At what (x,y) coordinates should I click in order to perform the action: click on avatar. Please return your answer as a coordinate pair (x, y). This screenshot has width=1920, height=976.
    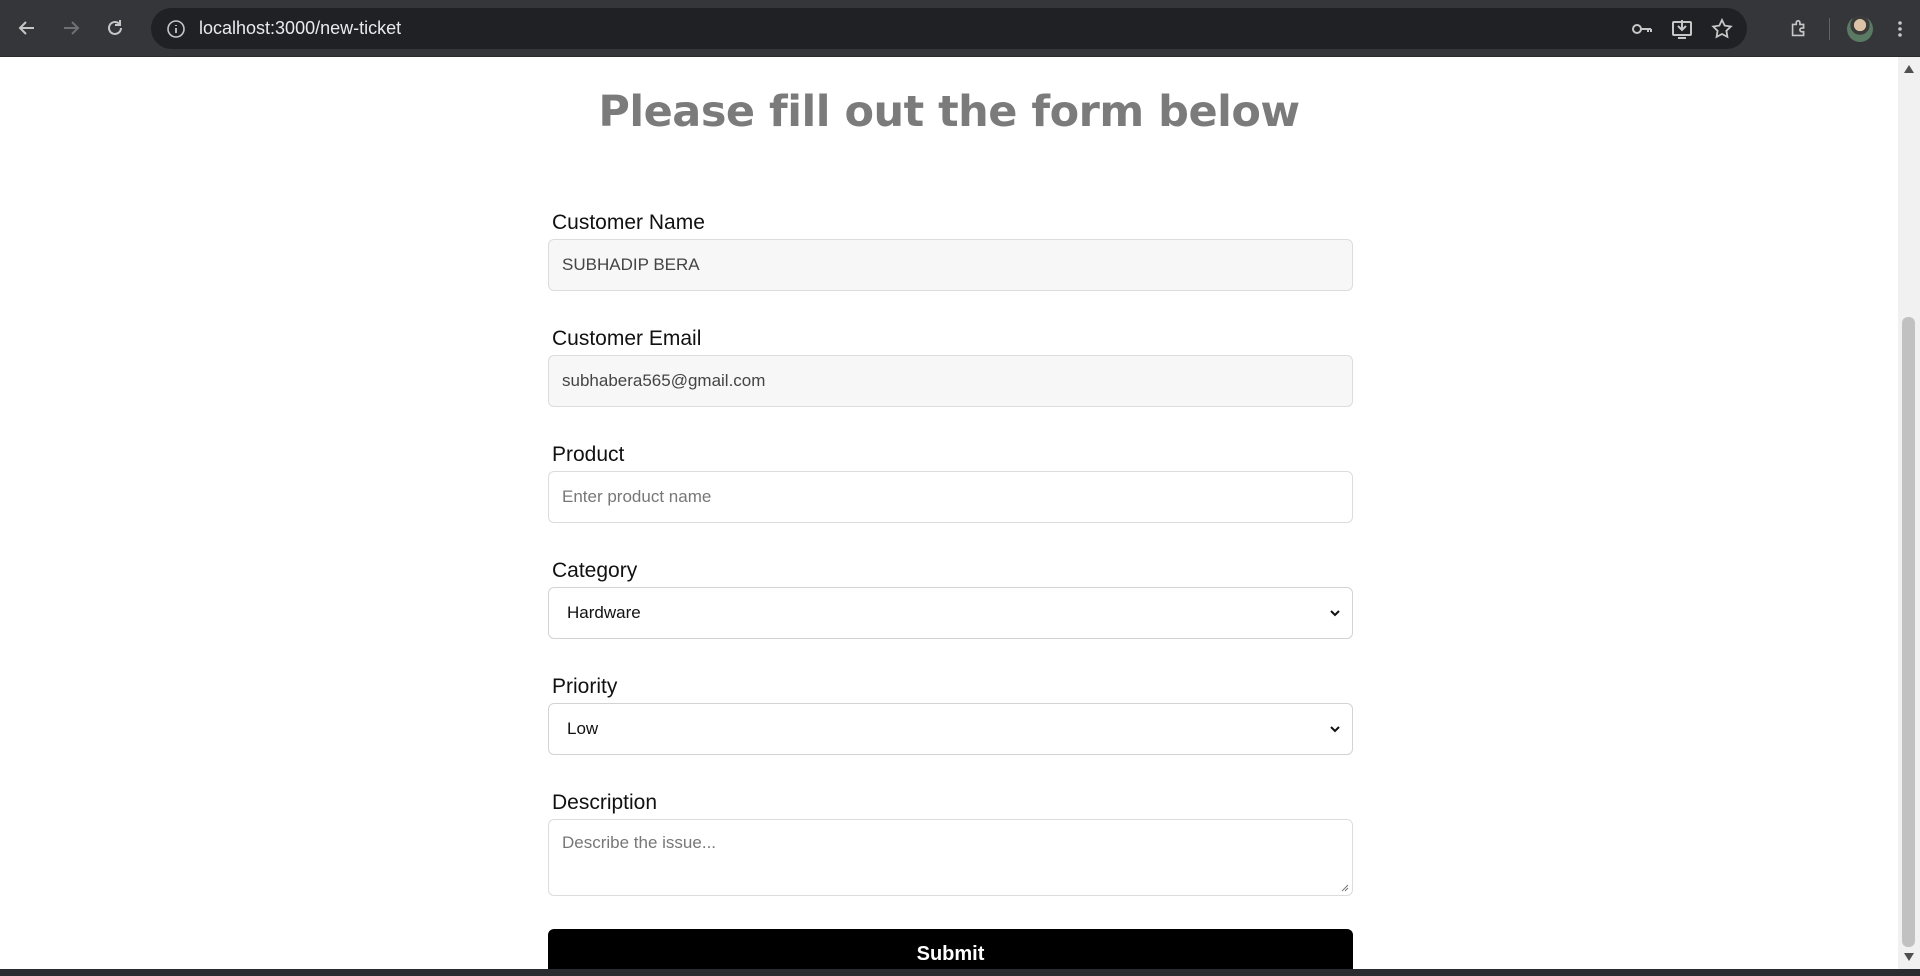
    Looking at the image, I should click on (1860, 28).